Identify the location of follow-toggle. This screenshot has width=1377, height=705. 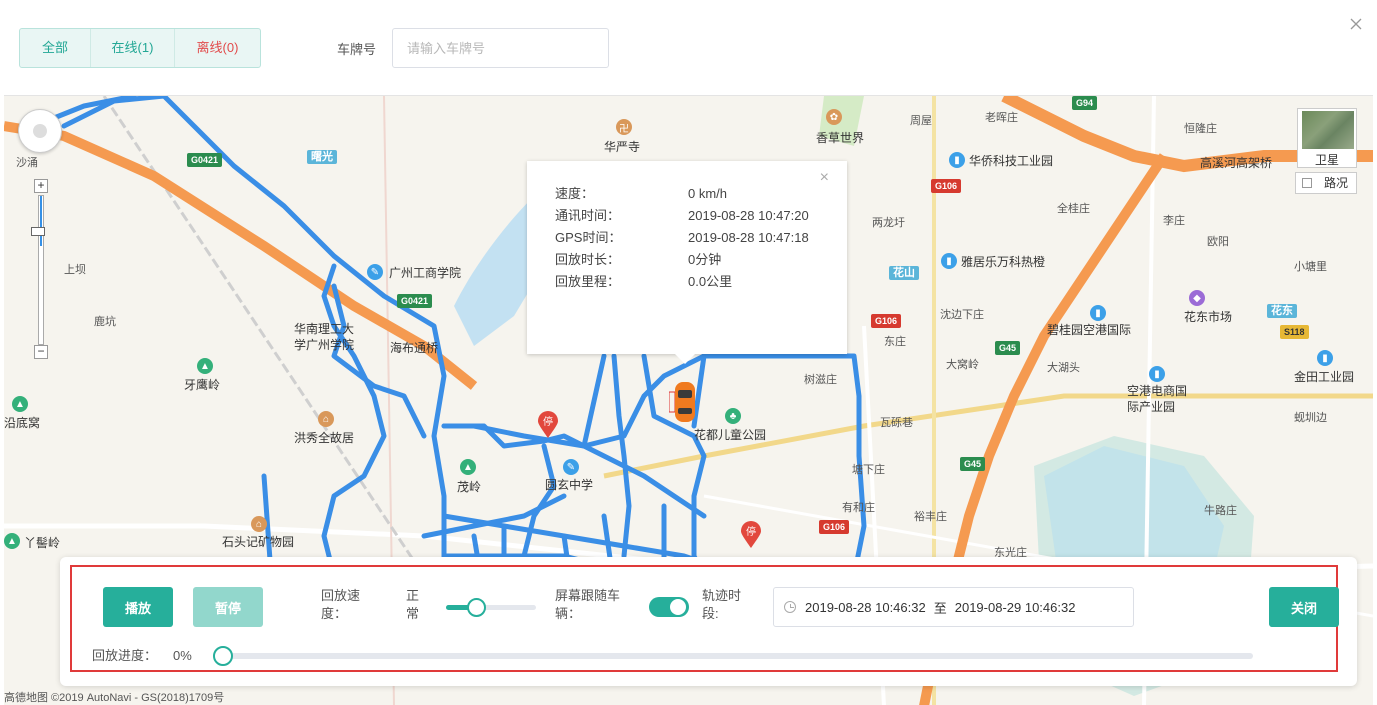
(669, 607).